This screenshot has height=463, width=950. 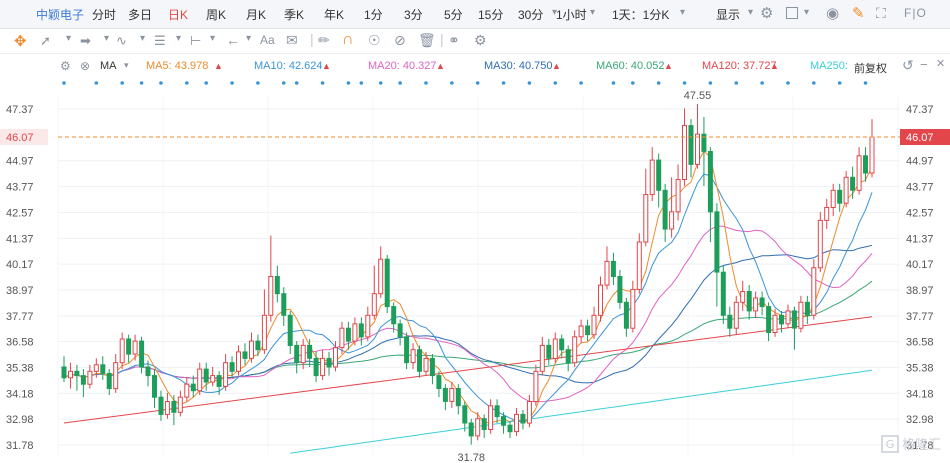 I want to click on ma-legend-item: MA20: 40.327, so click(x=402, y=66).